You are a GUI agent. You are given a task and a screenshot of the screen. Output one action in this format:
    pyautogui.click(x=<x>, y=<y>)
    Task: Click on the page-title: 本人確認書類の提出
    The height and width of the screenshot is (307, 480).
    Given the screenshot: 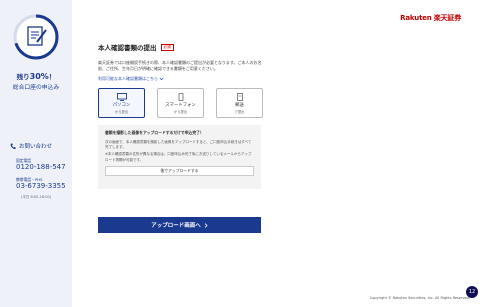 What is the action you would take?
    pyautogui.click(x=127, y=48)
    